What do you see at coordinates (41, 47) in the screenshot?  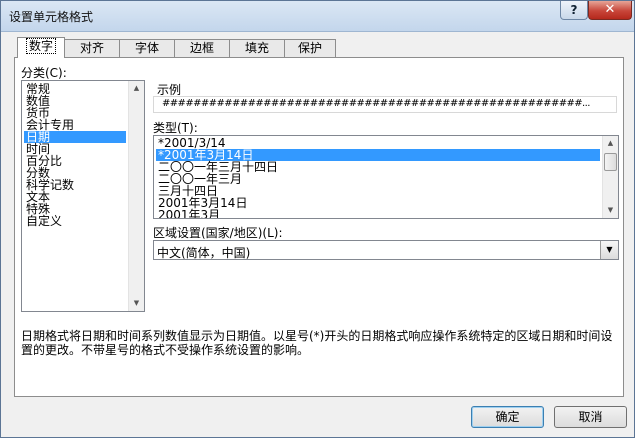 I see `tab-number: 数字` at bounding box center [41, 47].